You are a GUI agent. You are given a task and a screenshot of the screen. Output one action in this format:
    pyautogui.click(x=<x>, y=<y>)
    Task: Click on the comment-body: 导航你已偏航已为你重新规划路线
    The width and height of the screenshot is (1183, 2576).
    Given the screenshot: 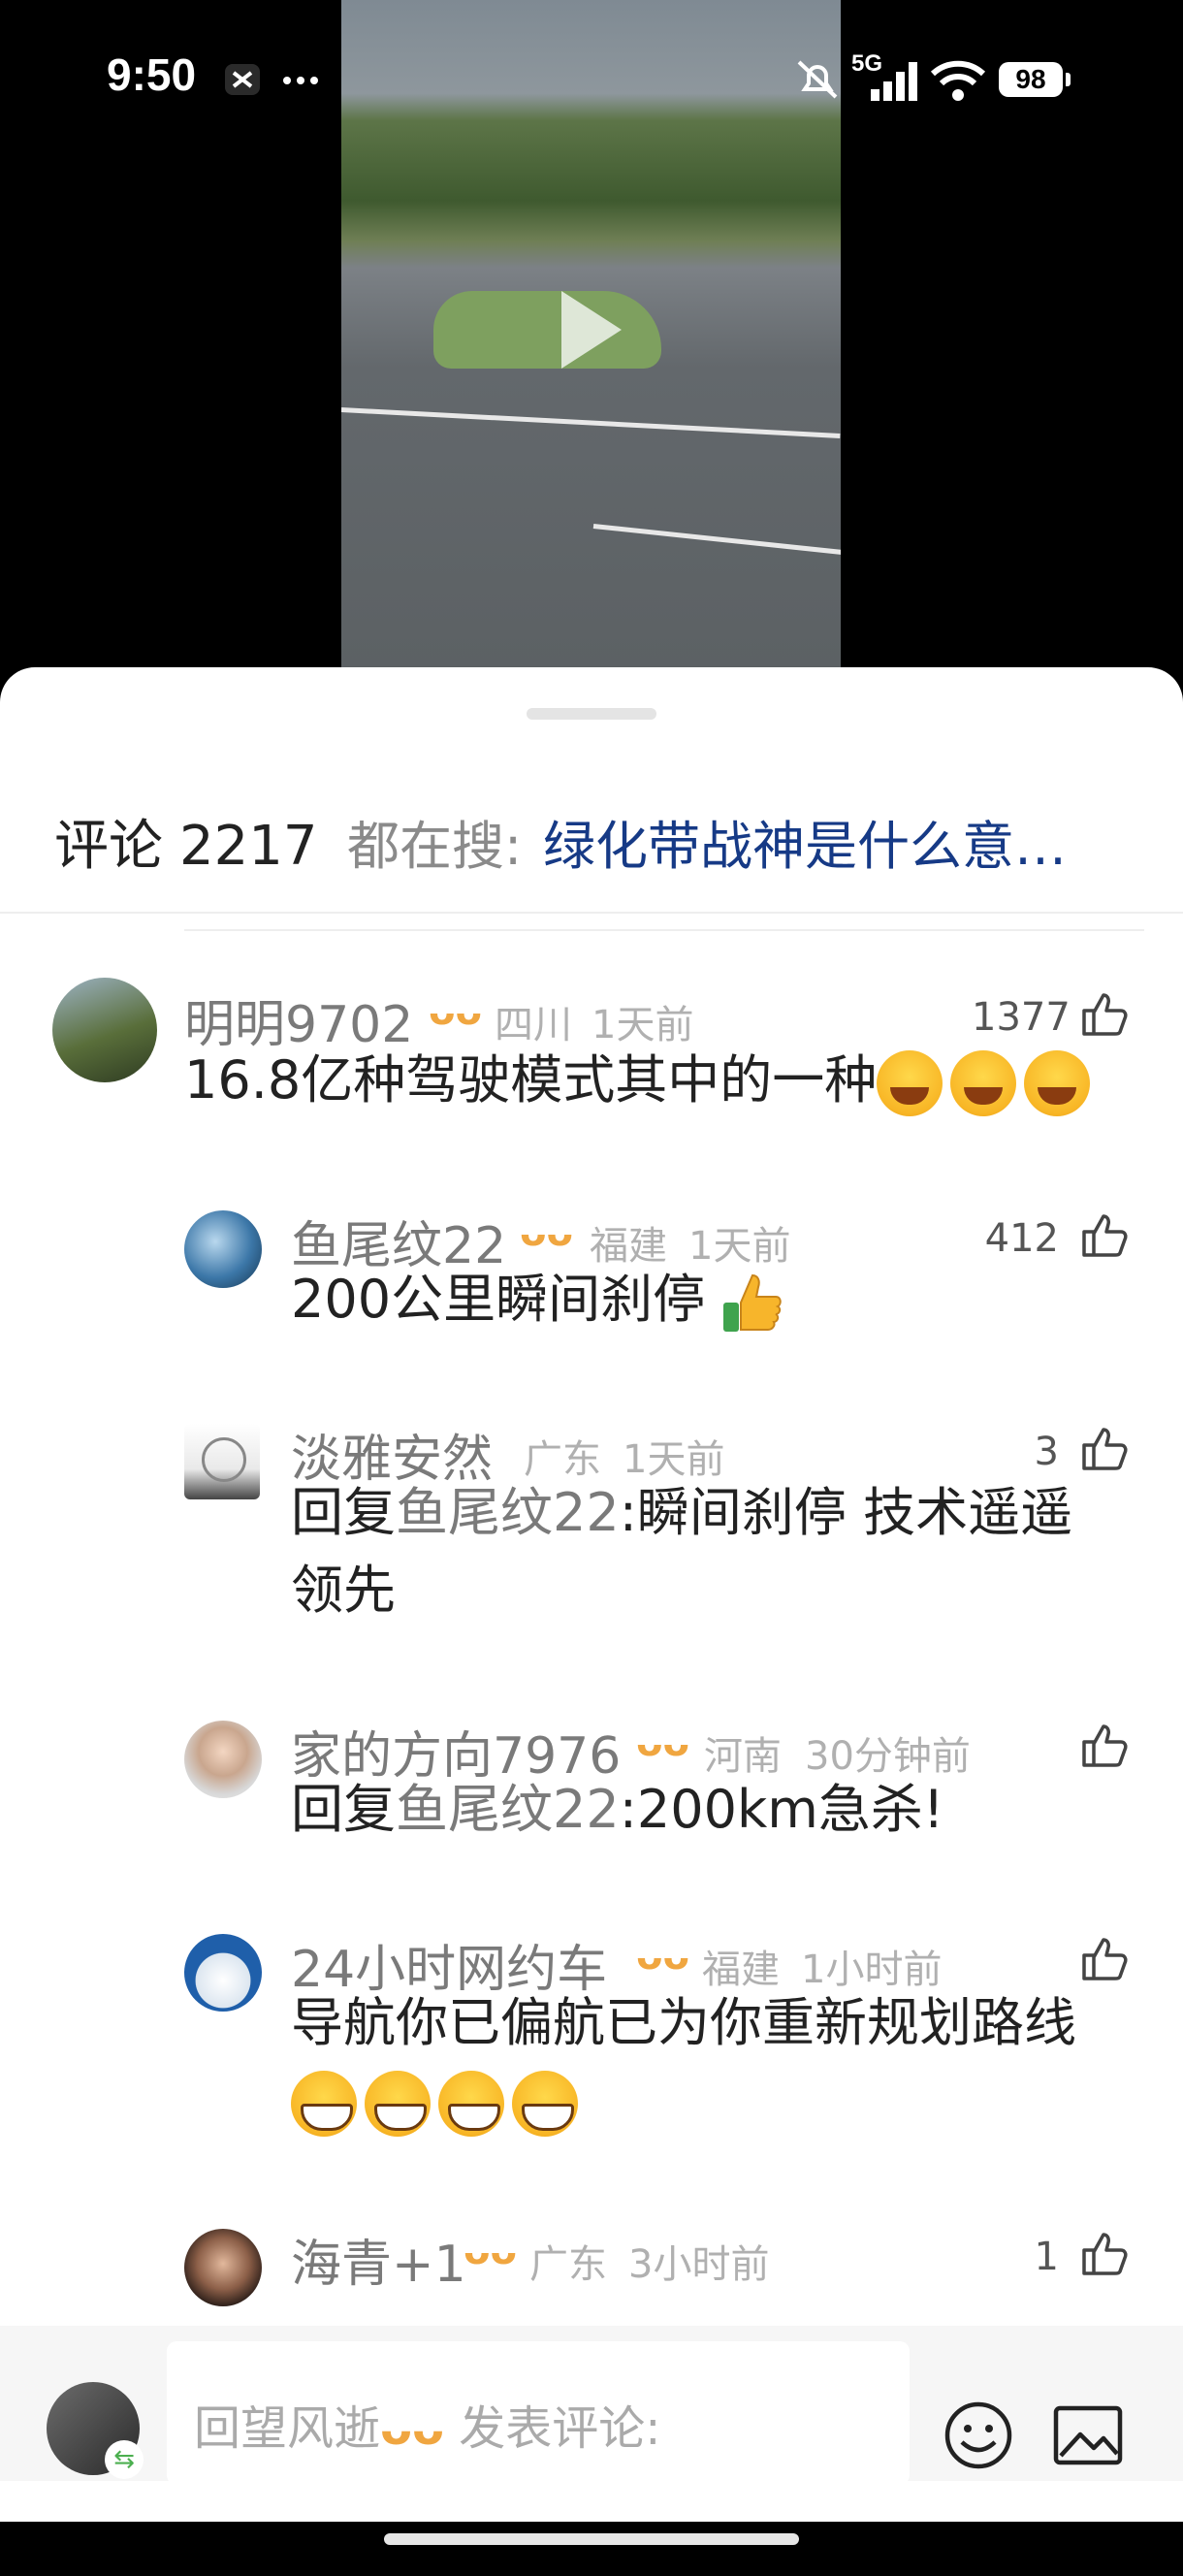 What is the action you would take?
    pyautogui.click(x=683, y=2022)
    